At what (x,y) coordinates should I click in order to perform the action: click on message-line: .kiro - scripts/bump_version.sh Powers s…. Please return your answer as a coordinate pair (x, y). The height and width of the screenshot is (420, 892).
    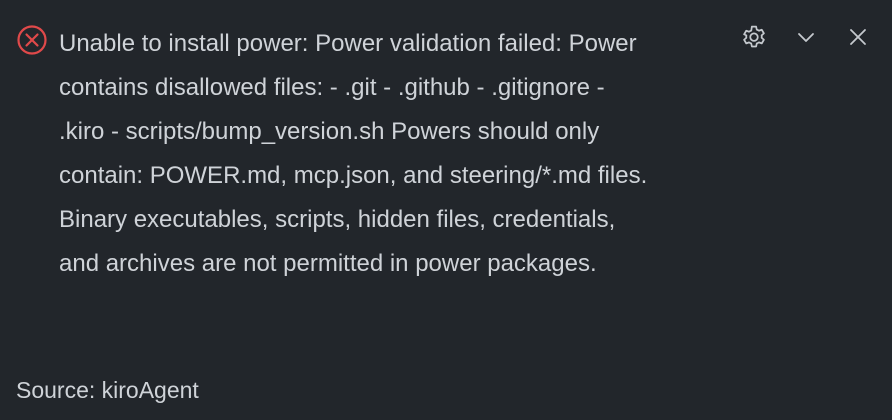
    Looking at the image, I should click on (329, 131).